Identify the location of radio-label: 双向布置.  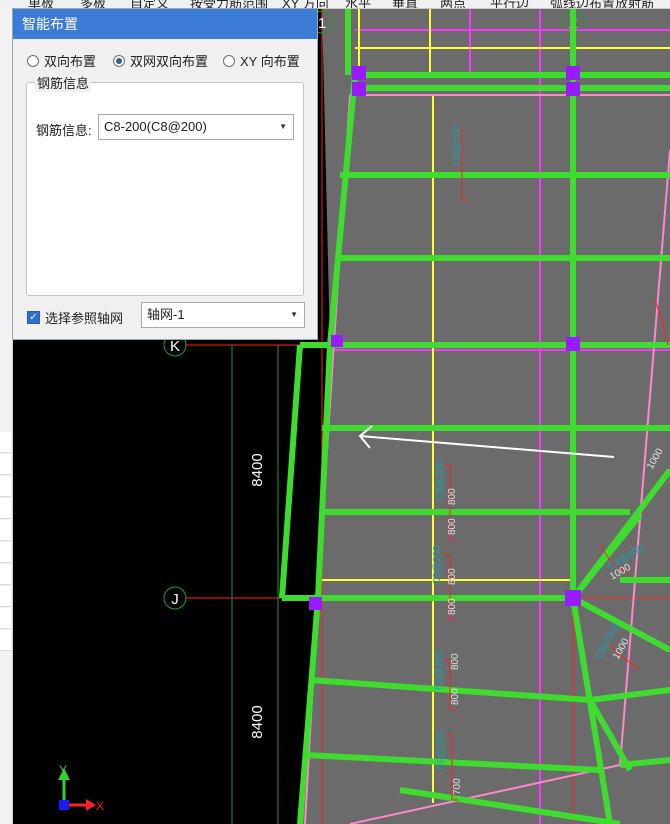
(70, 61).